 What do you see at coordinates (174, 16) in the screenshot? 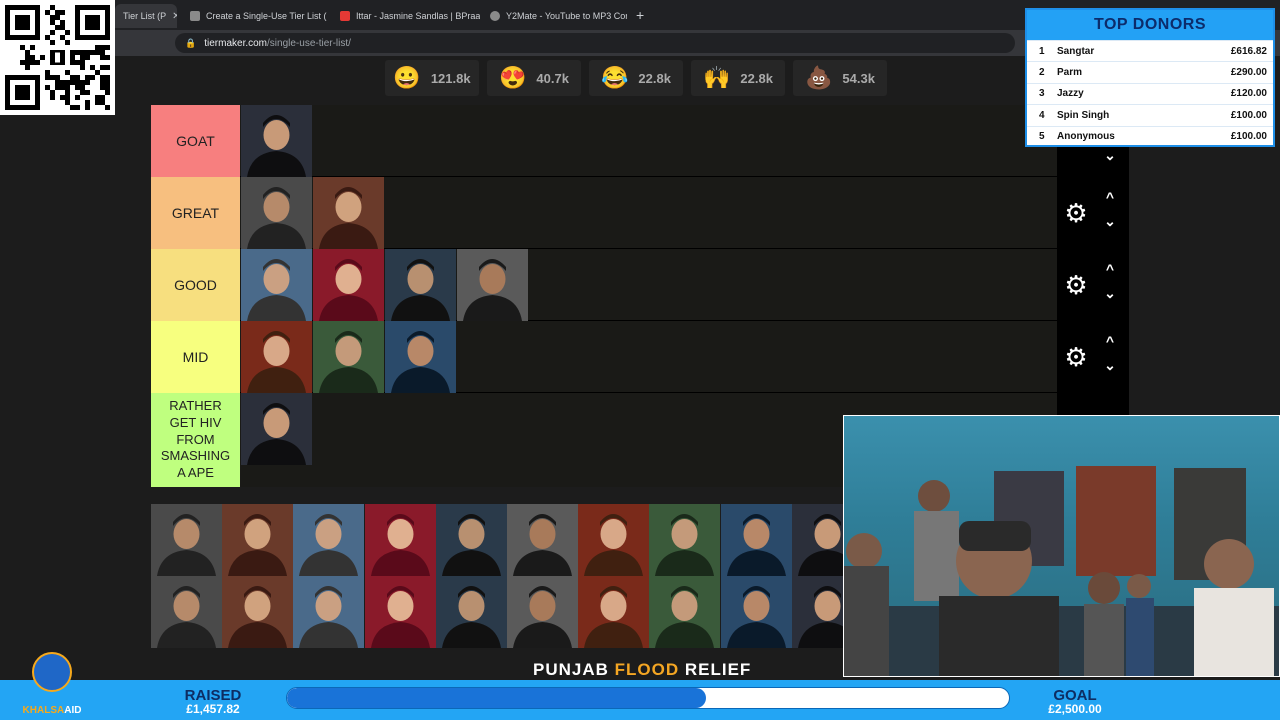
I see `close-tab-icon: ✕` at bounding box center [174, 16].